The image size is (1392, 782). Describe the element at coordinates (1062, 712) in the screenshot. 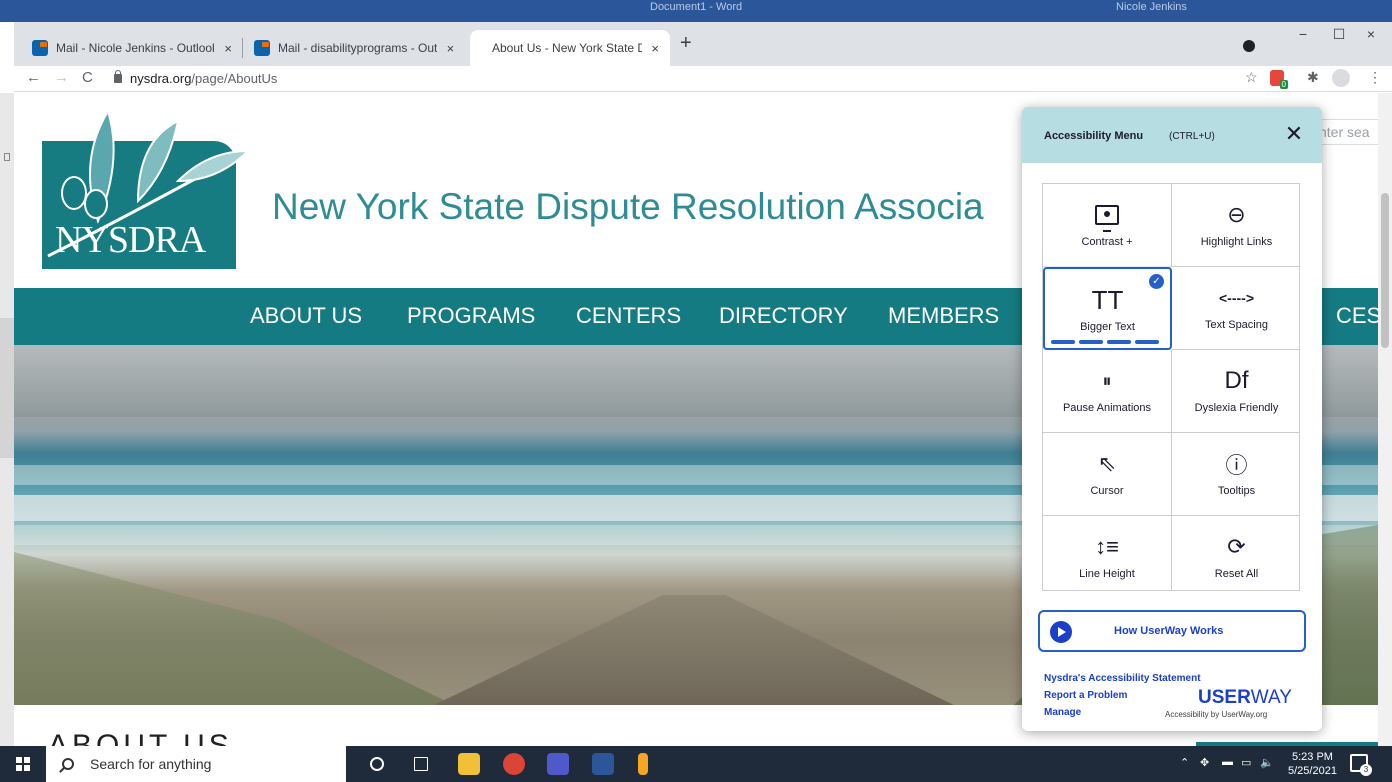

I see `manage-link: Manage` at that location.